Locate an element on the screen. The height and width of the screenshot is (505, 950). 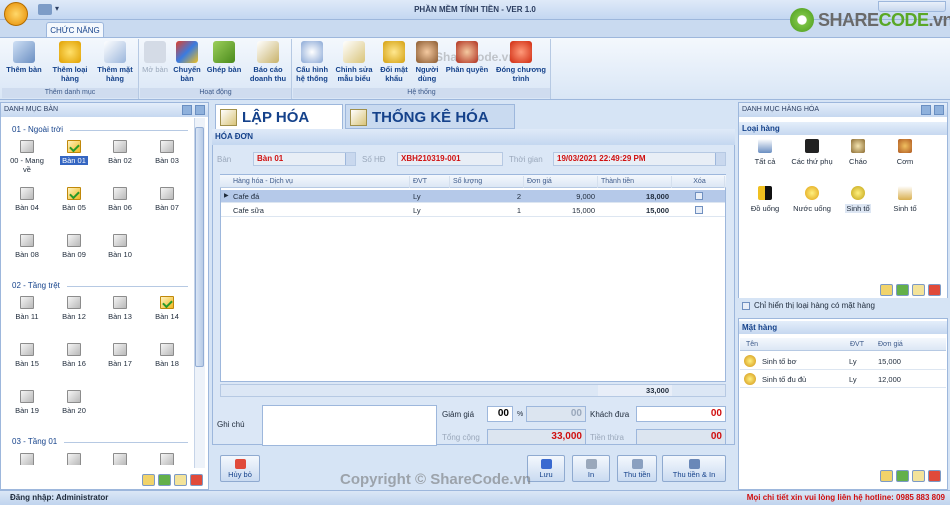
category-item: Cơm is located at coordinates (905, 152).